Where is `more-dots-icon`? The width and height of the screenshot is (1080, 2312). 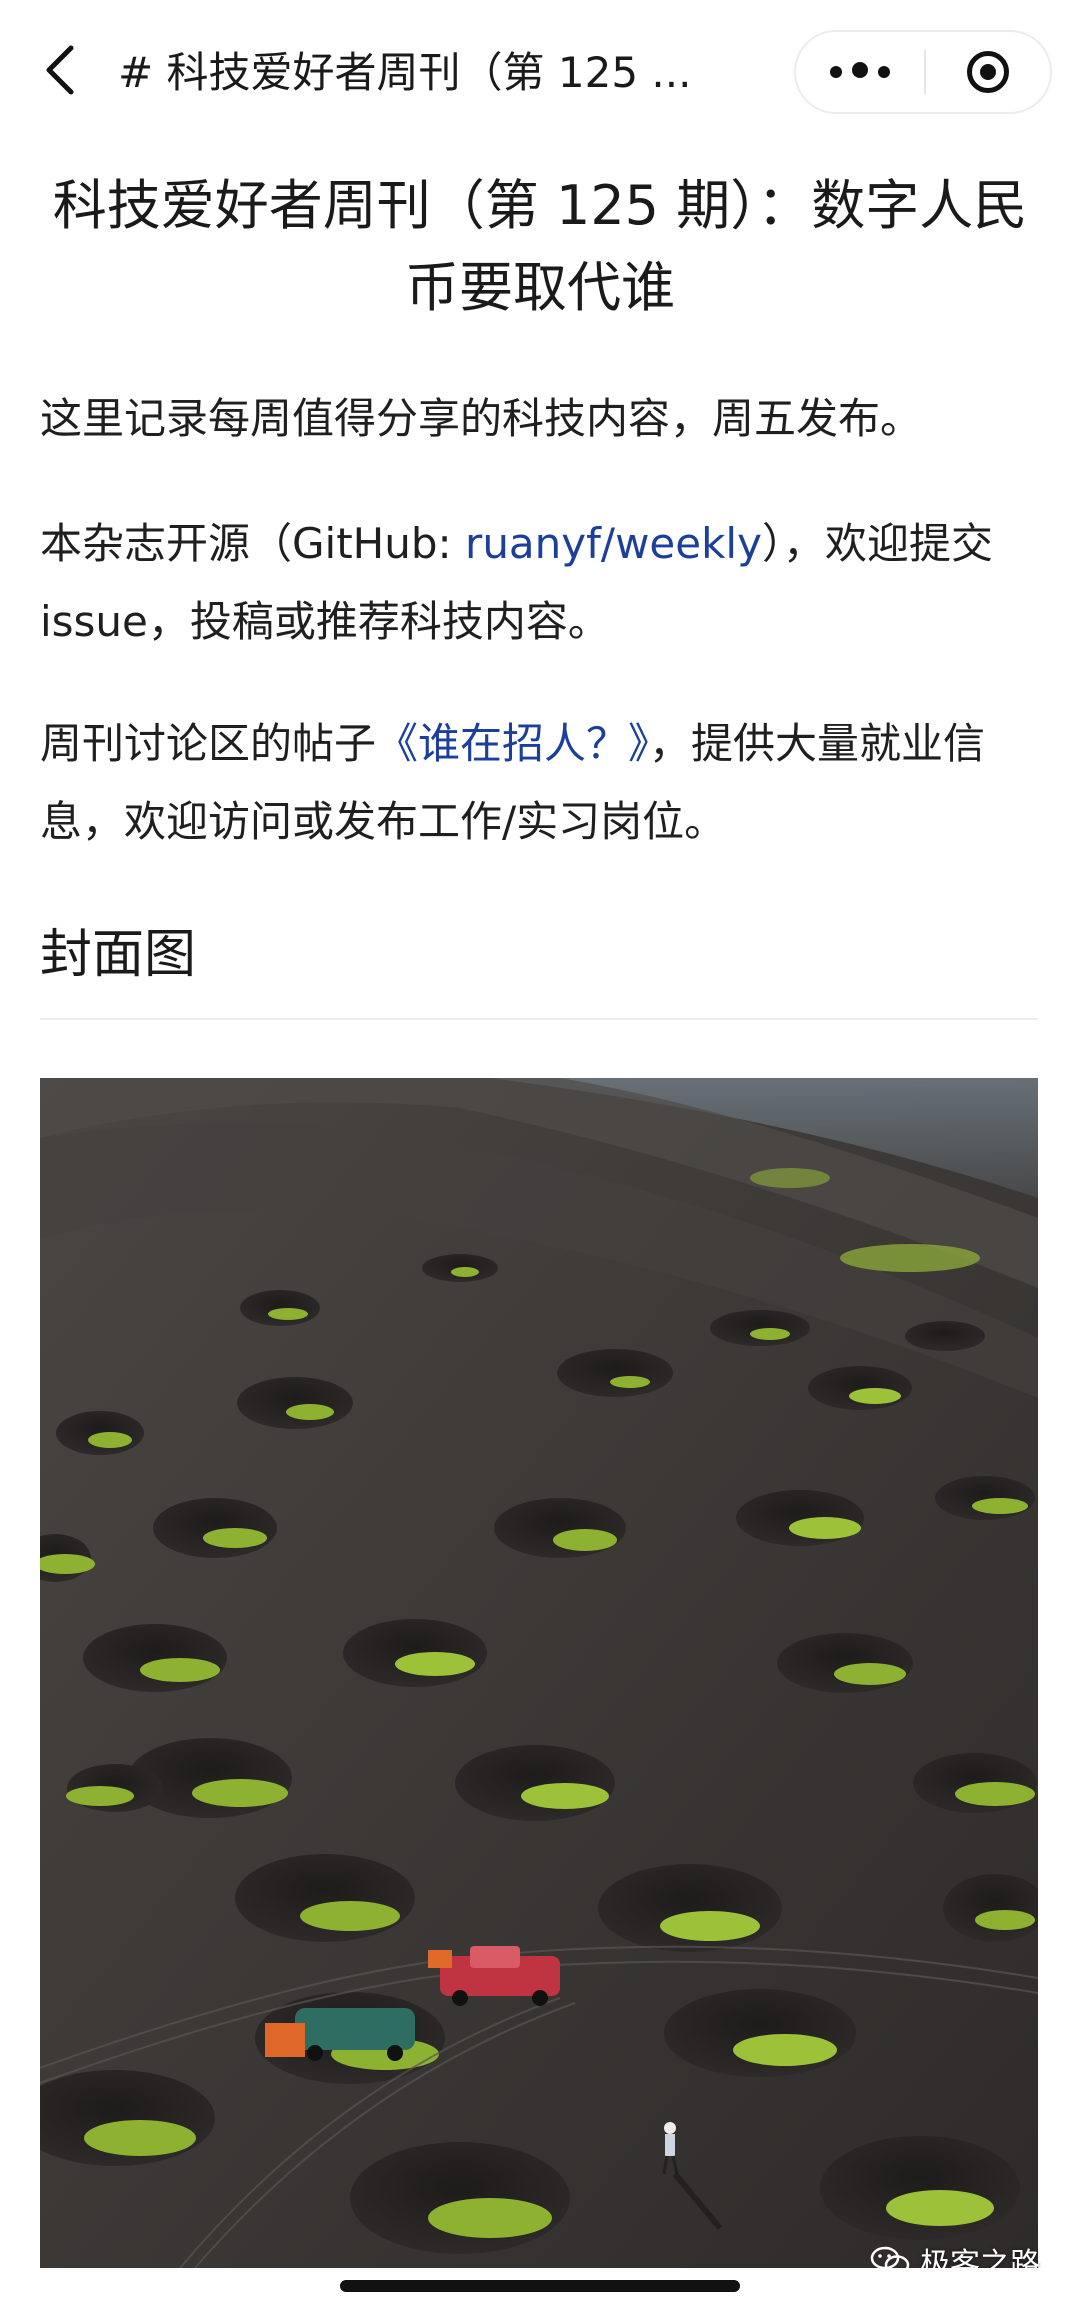 more-dots-icon is located at coordinates (860, 72).